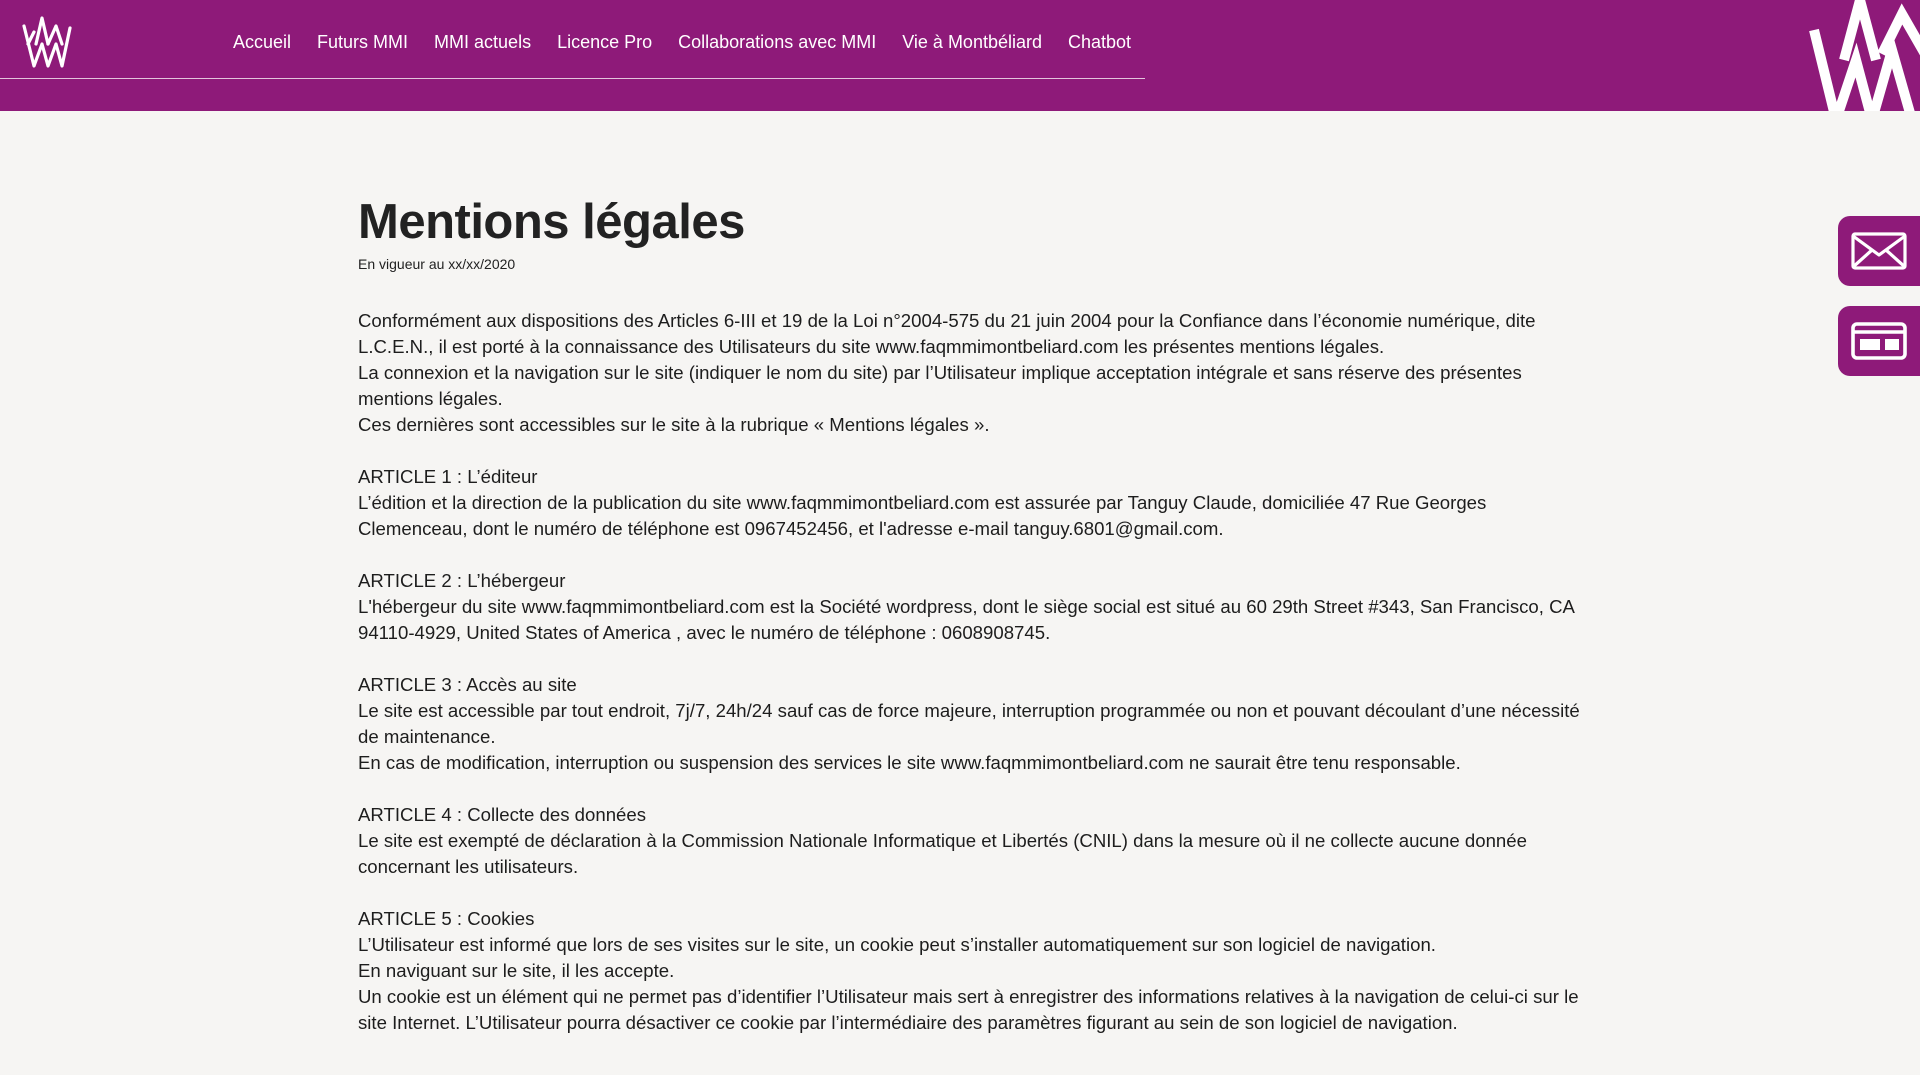  Describe the element at coordinates (1864, 55) in the screenshot. I see `crown-decoration-icon` at that location.